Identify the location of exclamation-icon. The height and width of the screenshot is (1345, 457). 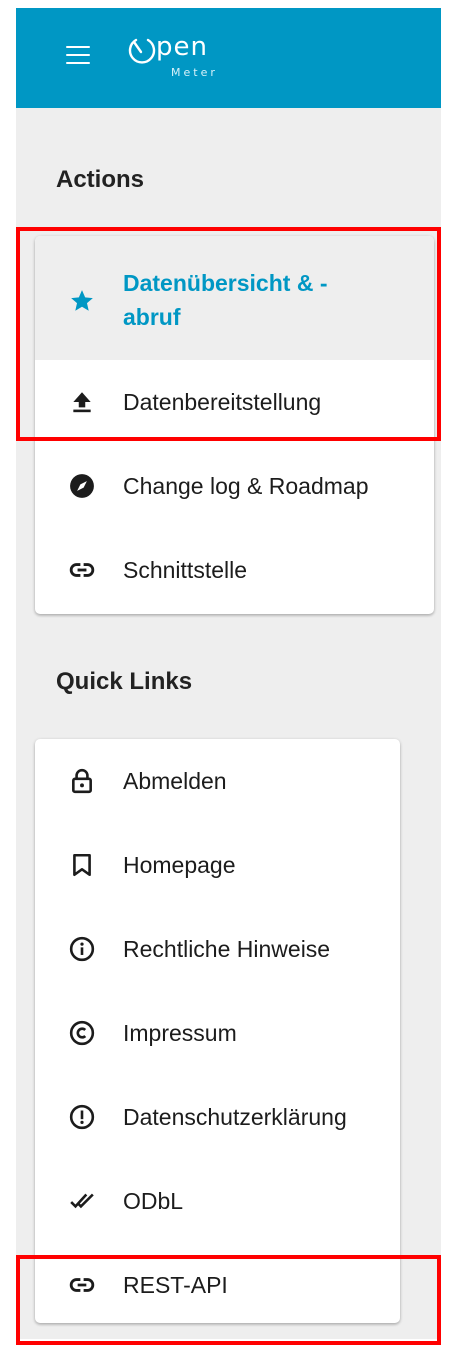
(82, 1117).